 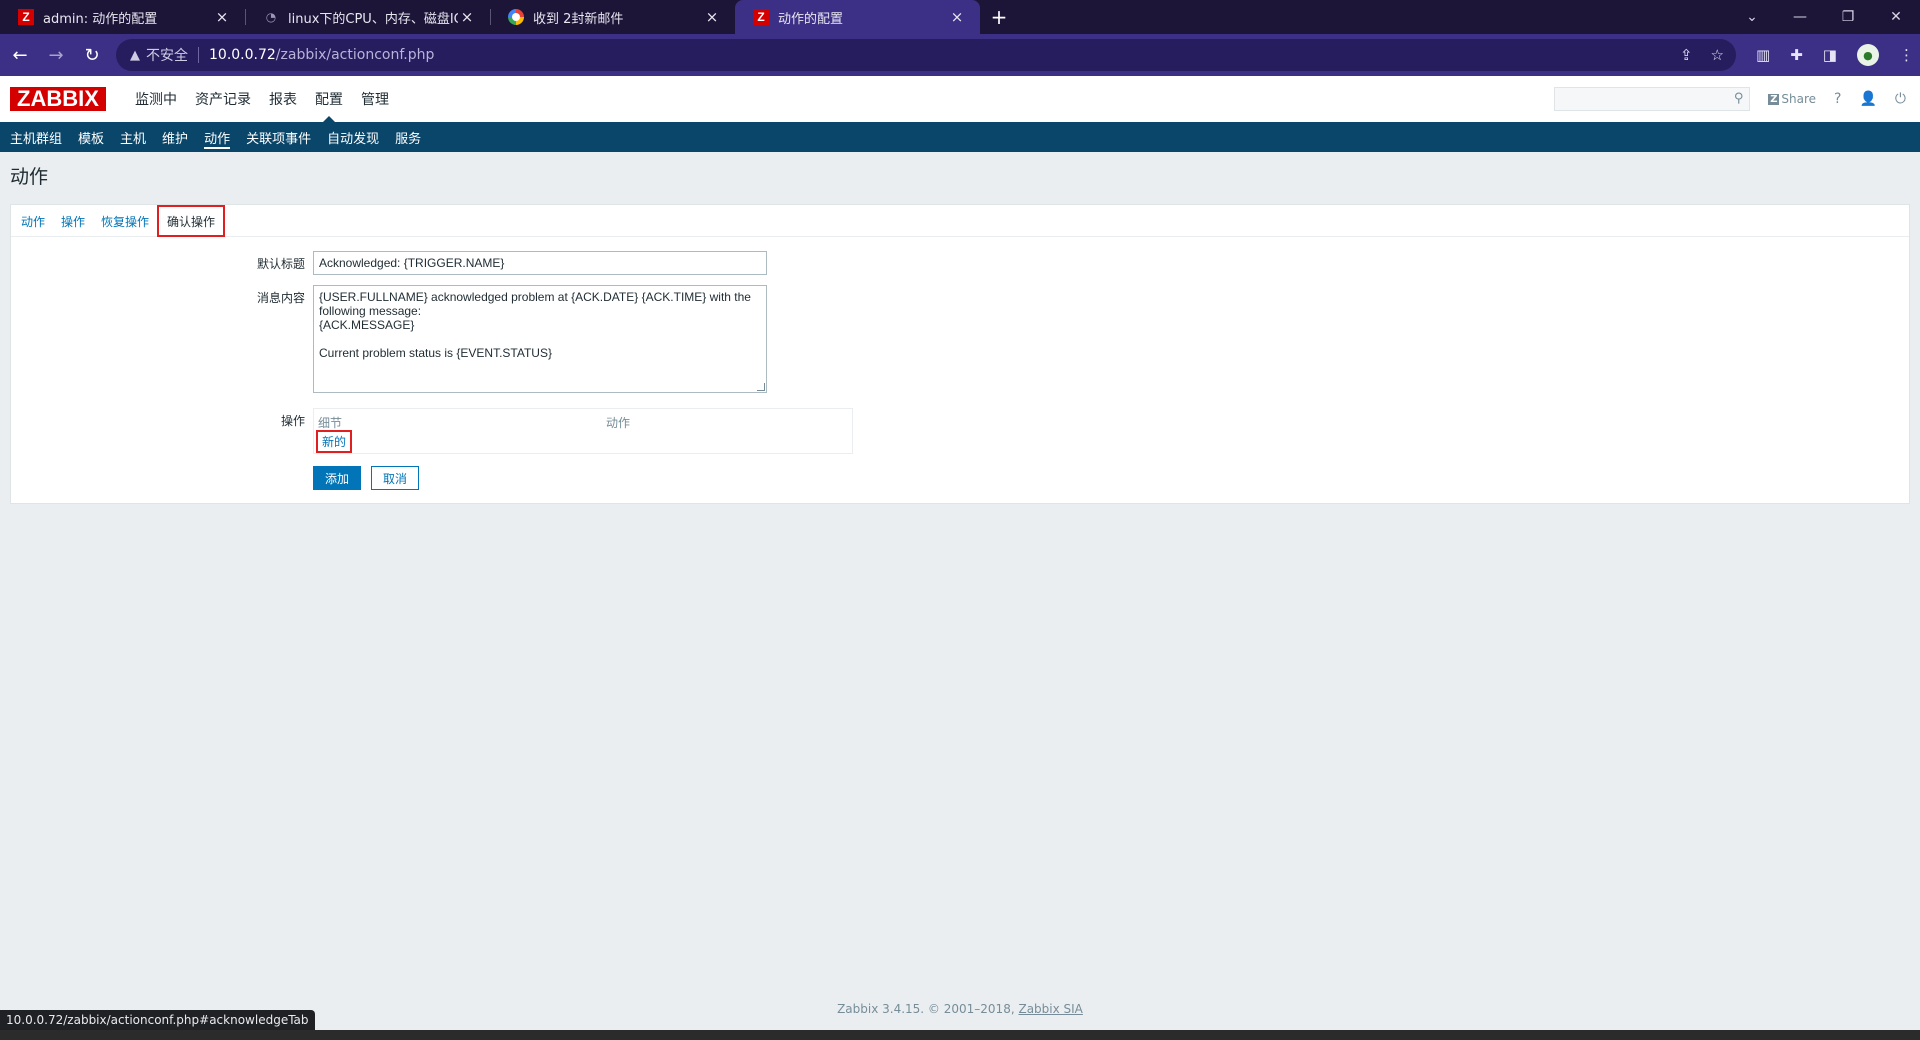 What do you see at coordinates (33, 221) in the screenshot?
I see `tab-action: 动作` at bounding box center [33, 221].